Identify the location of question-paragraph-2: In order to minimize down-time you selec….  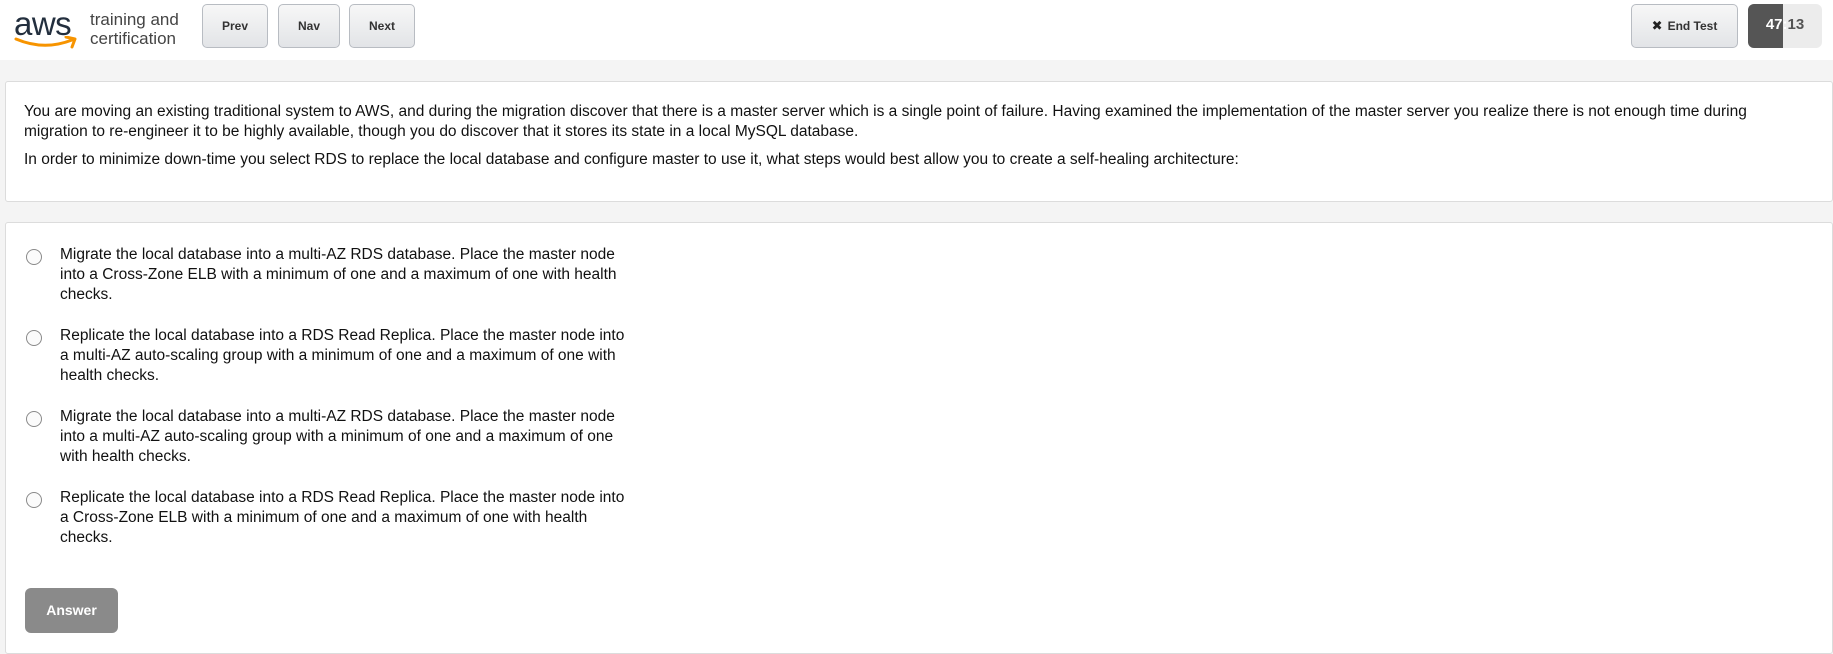
(631, 159).